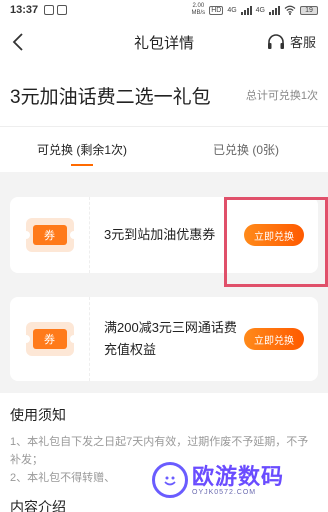 The image size is (328, 512). What do you see at coordinates (260, 10) in the screenshot?
I see `signal-4g-label-2: 4G` at bounding box center [260, 10].